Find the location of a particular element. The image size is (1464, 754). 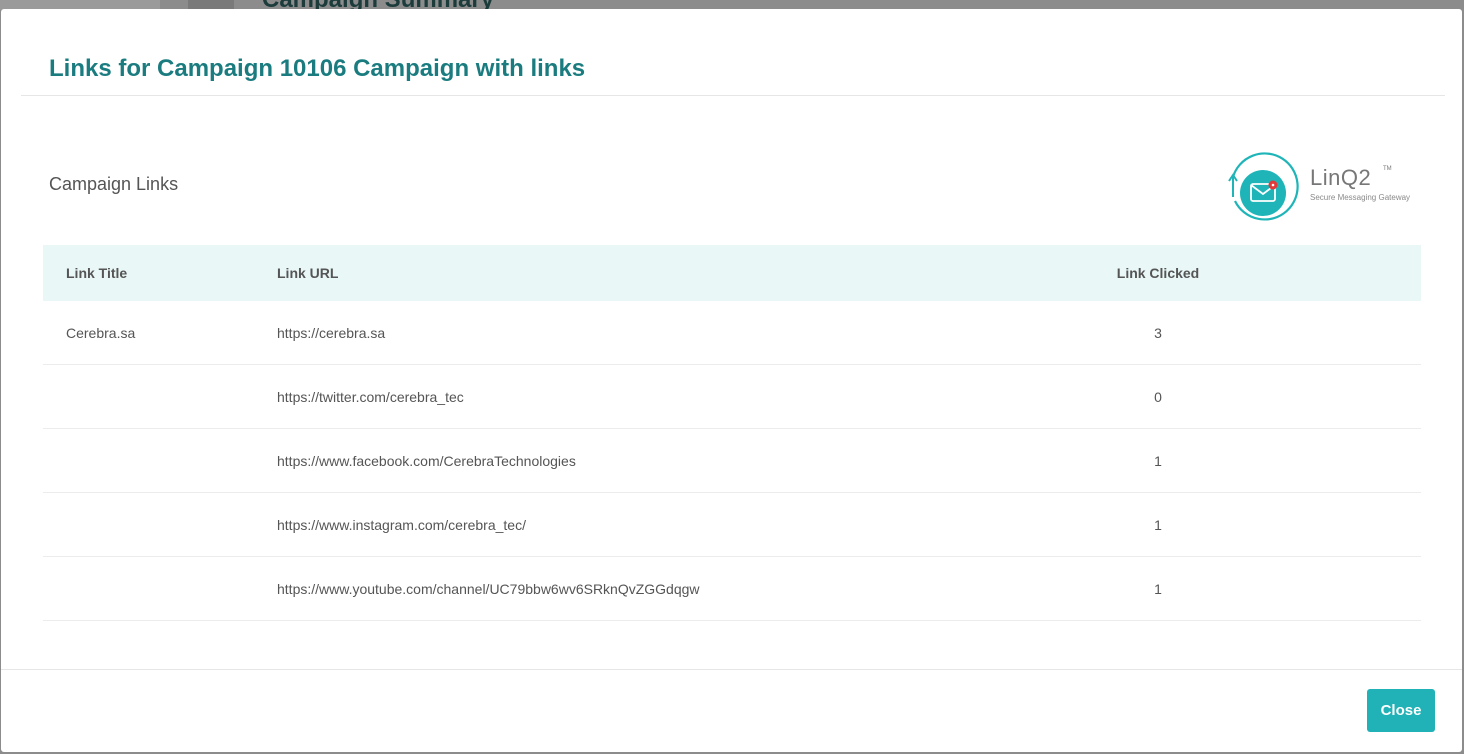

linq2-logo: LinQ2 TM Secure Messaging Gateway is located at coordinates (1323, 186).